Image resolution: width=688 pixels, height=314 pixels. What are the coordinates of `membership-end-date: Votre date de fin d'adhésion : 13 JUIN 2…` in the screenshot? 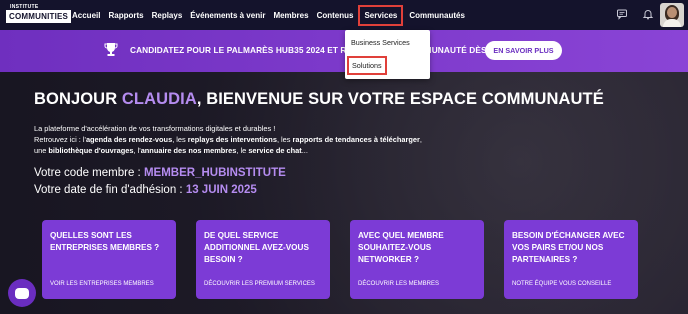 It's located at (145, 190).